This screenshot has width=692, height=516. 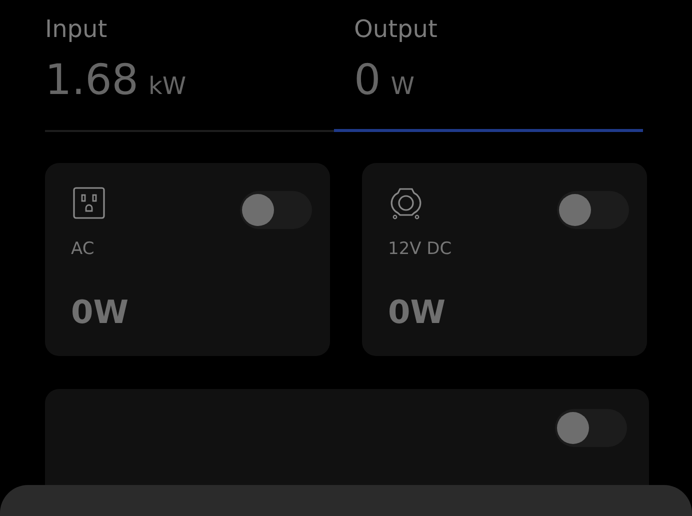 What do you see at coordinates (92, 80) in the screenshot?
I see `power-value: 1.68` at bounding box center [92, 80].